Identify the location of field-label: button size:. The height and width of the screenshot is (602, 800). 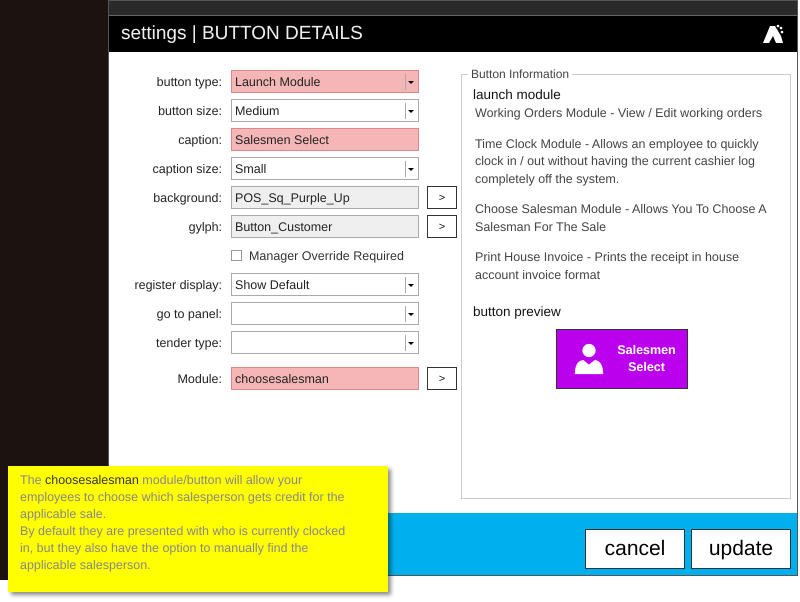
(190, 111).